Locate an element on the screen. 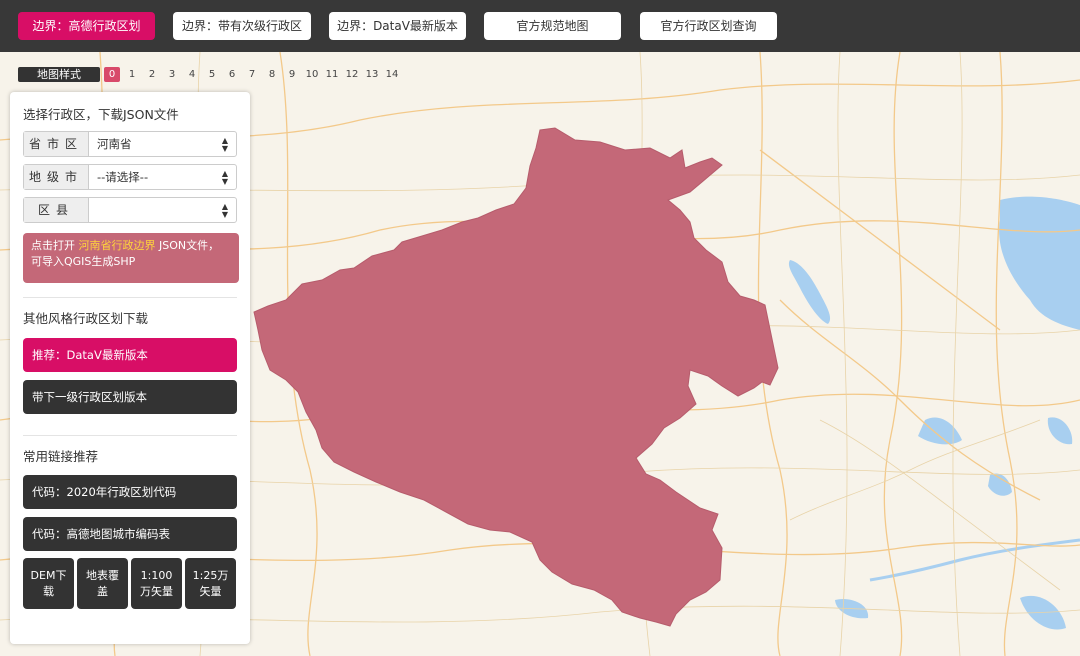 This screenshot has height=656, width=1080. map-style-option: 4 is located at coordinates (192, 74).